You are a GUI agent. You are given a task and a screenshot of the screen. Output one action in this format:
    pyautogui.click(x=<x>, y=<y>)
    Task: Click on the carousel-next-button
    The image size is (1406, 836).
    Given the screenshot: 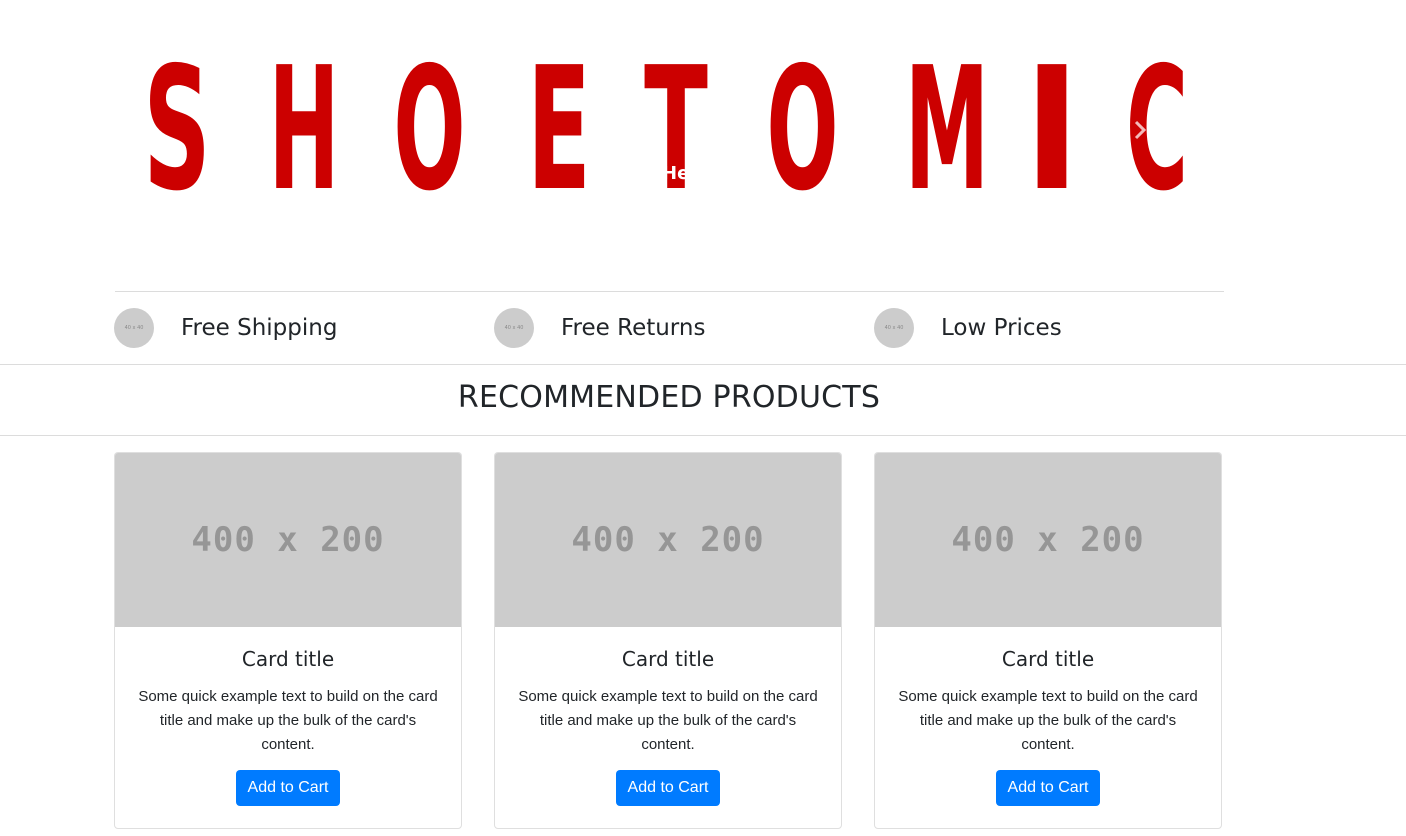 What is the action you would take?
    pyautogui.click(x=1140, y=130)
    